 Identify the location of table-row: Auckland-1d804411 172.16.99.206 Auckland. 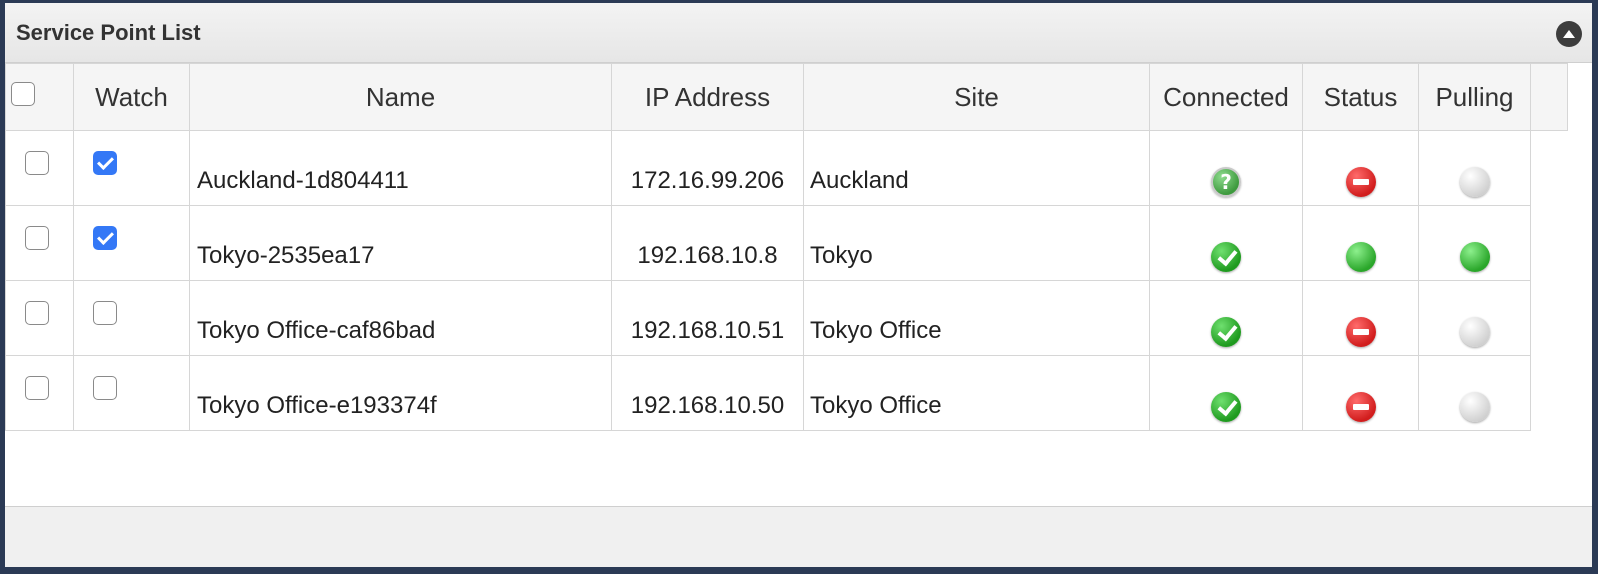
(786, 168).